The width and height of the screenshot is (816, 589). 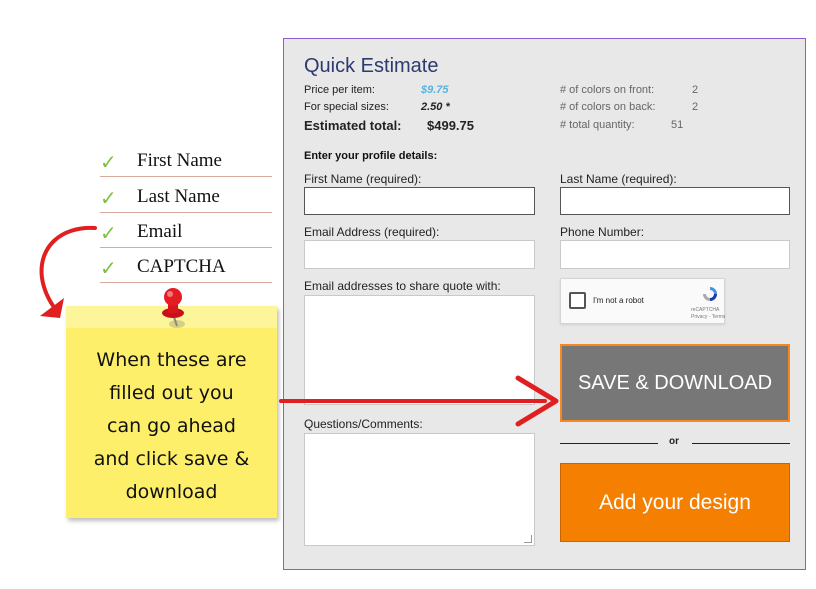 I want to click on total-quantity-row: # total quantity: 51, so click(x=621, y=125).